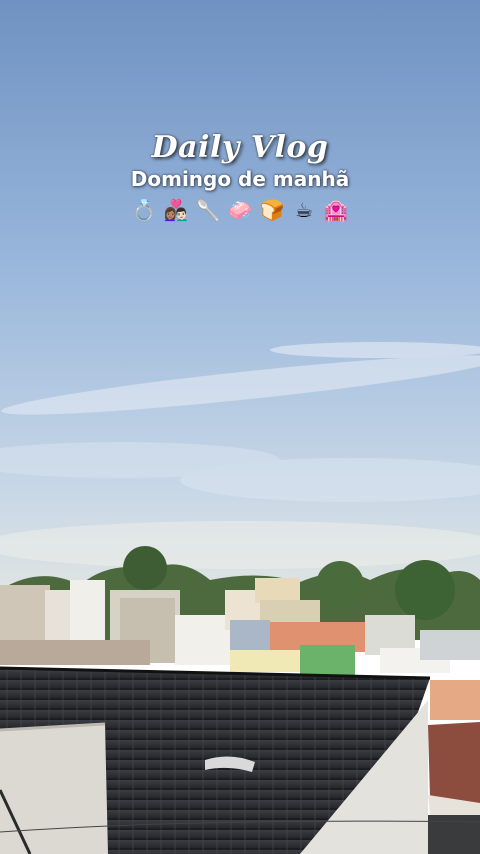 The width and height of the screenshot is (480, 854). I want to click on bread-icon: 🍞, so click(272, 210).